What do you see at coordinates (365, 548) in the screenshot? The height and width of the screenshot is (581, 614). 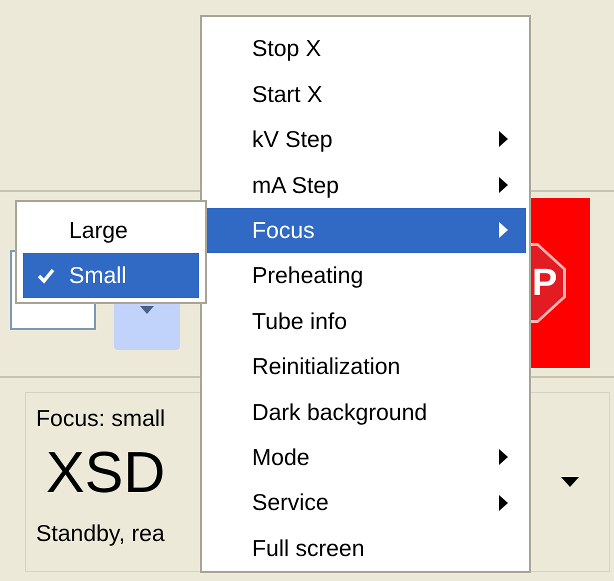 I see `menu-item: Full screen` at bounding box center [365, 548].